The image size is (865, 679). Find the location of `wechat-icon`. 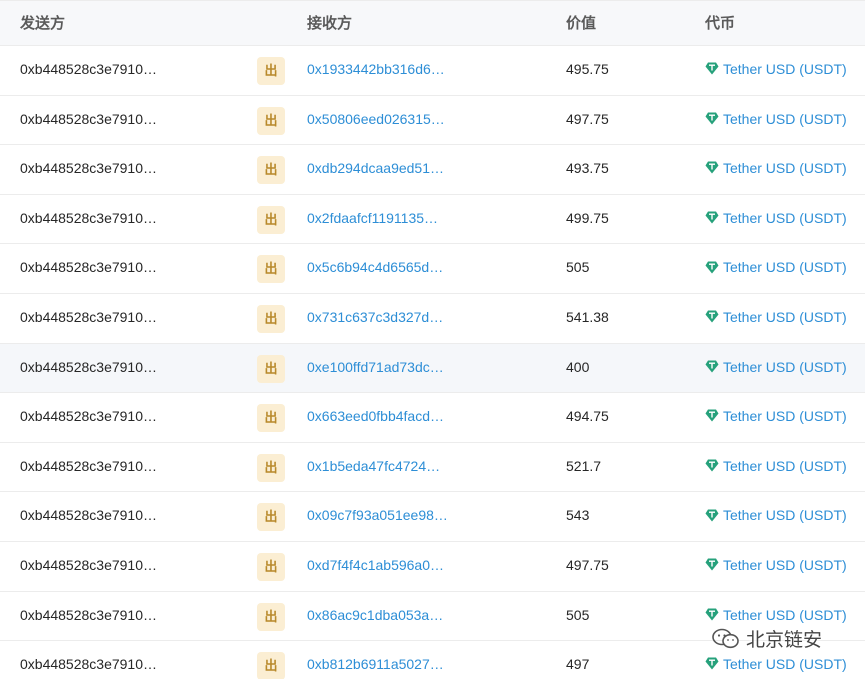

wechat-icon is located at coordinates (725, 638).